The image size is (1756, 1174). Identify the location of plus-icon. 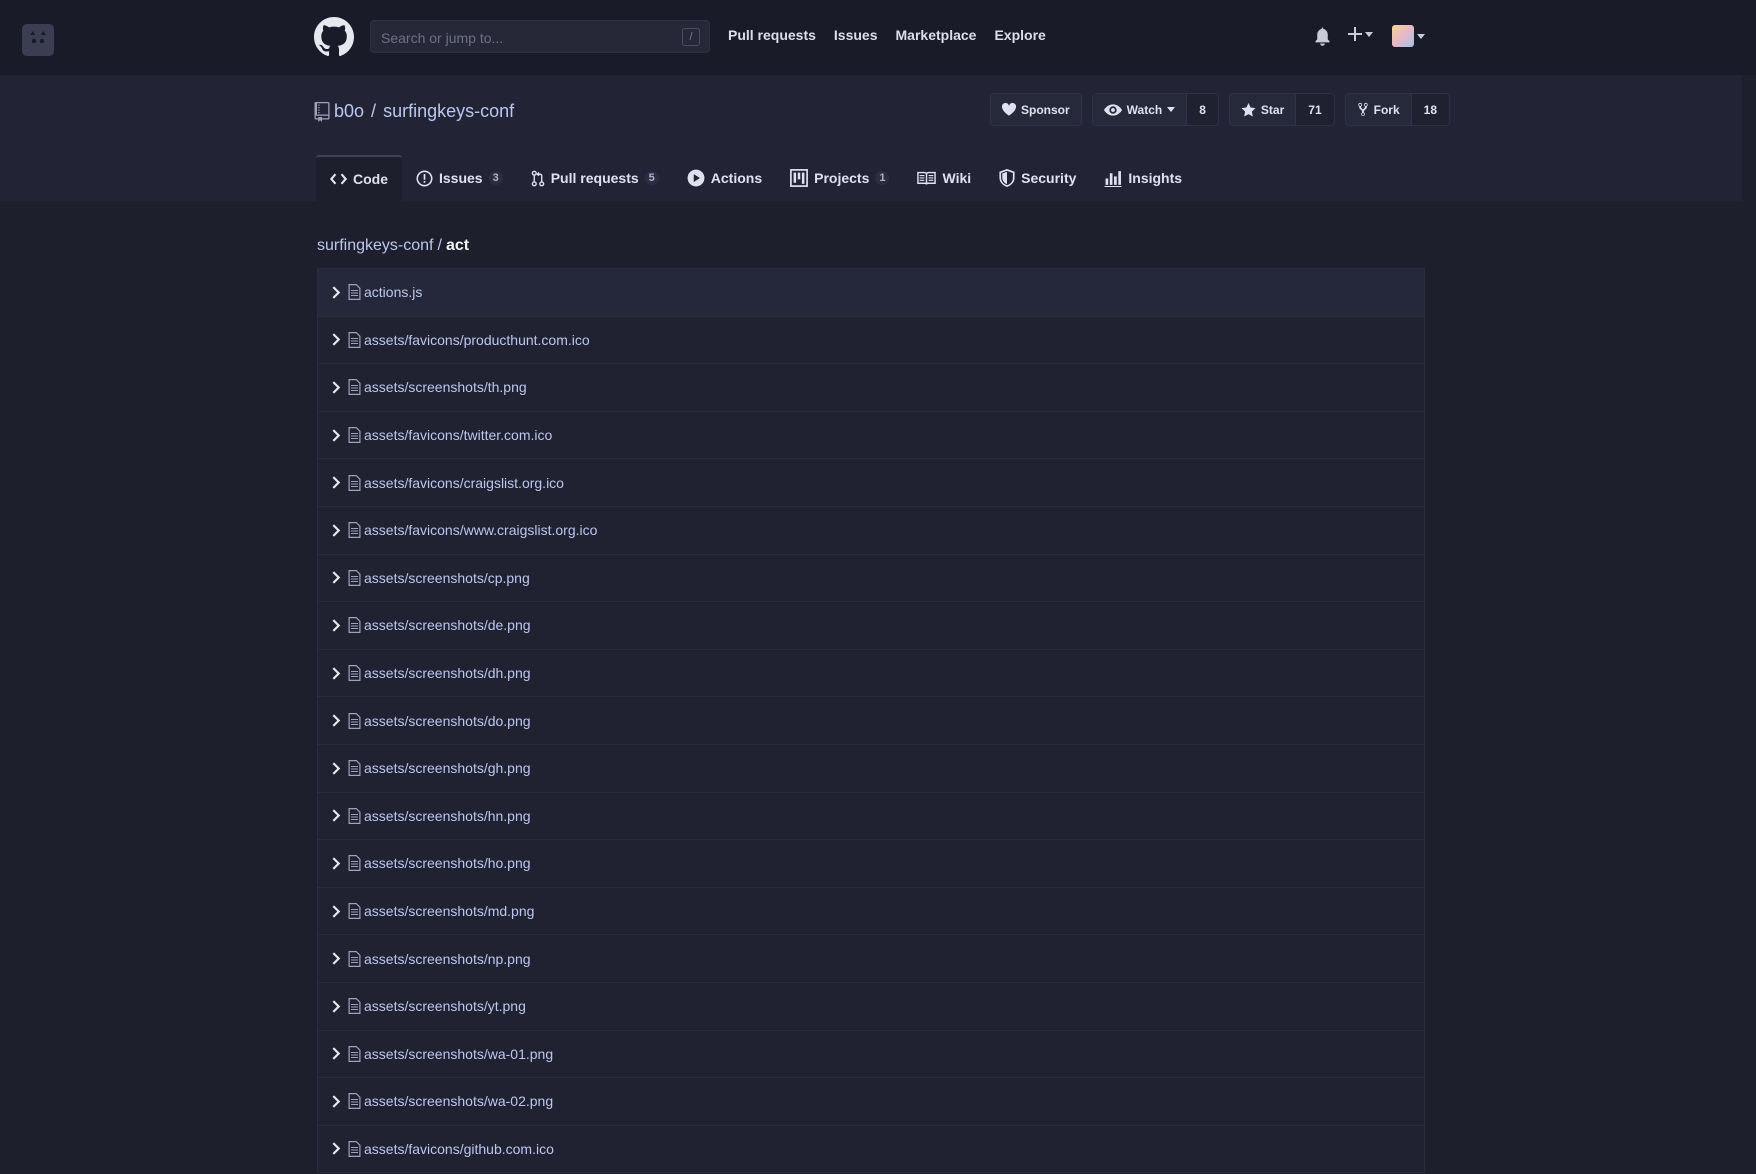
(1355, 34).